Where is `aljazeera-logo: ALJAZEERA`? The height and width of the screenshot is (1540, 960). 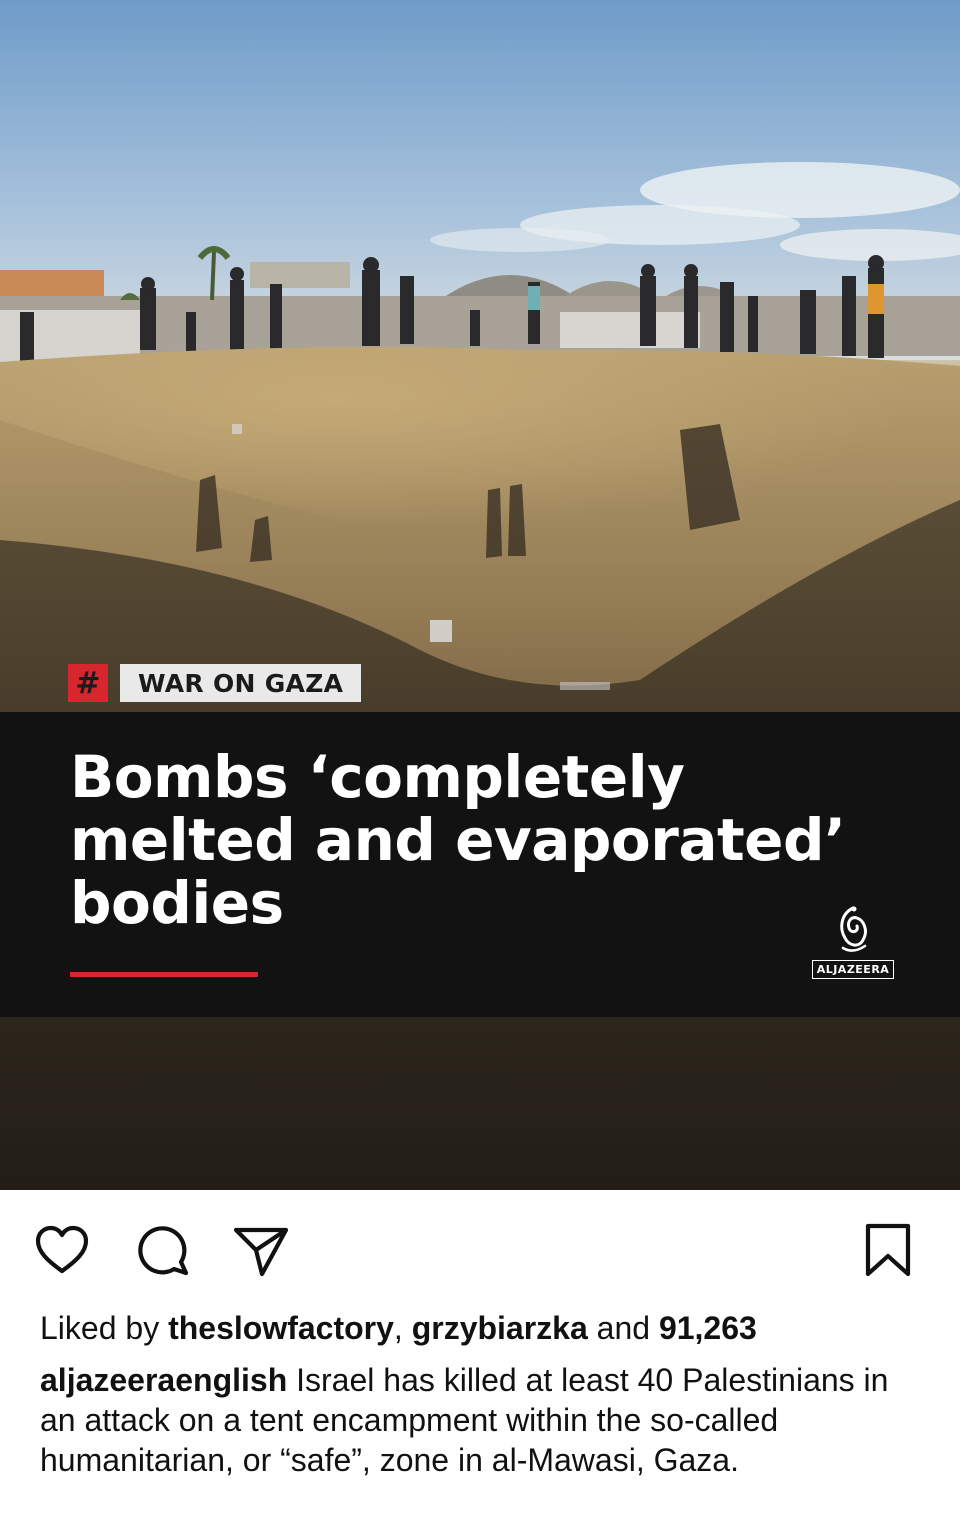
aljazeera-logo: ALJAZEERA is located at coordinates (853, 941).